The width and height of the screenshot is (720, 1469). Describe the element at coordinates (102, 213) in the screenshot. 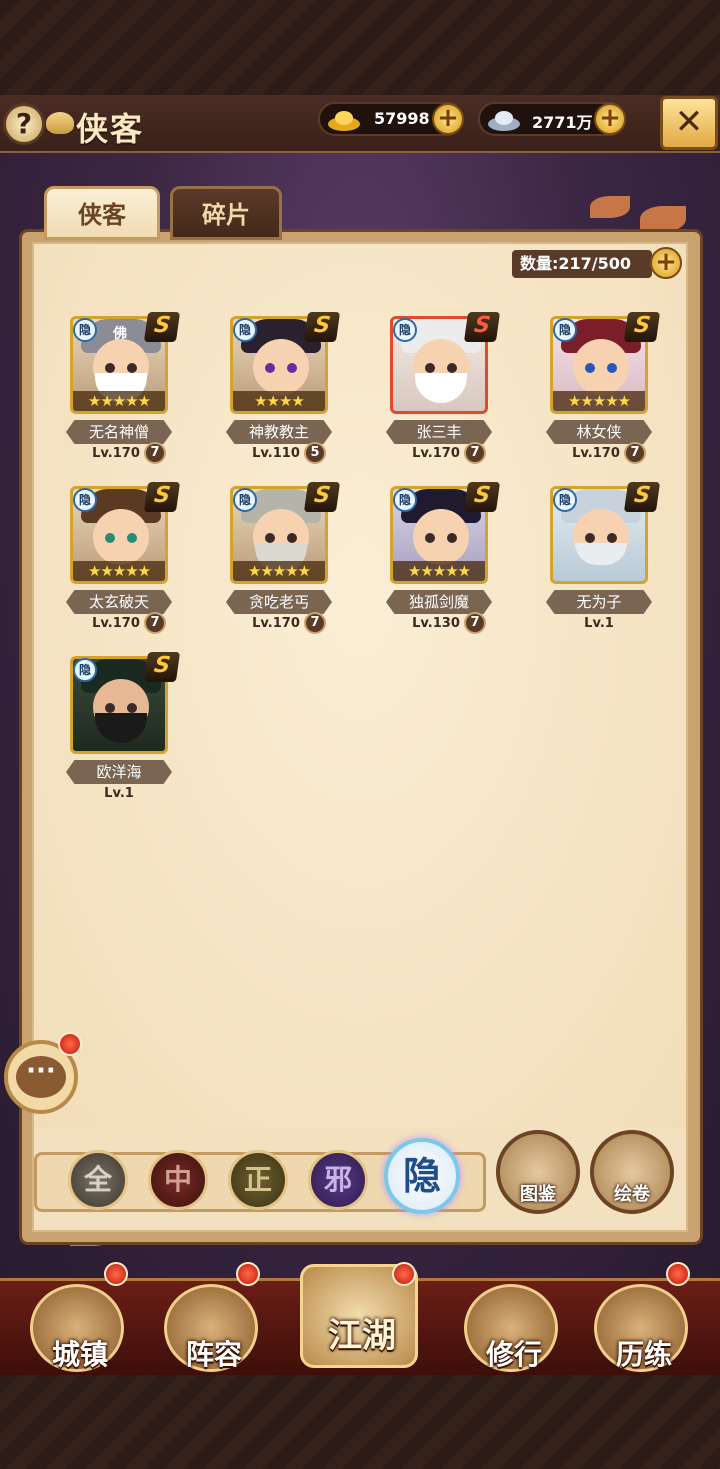

I see `tab-heroes: 侠客` at that location.